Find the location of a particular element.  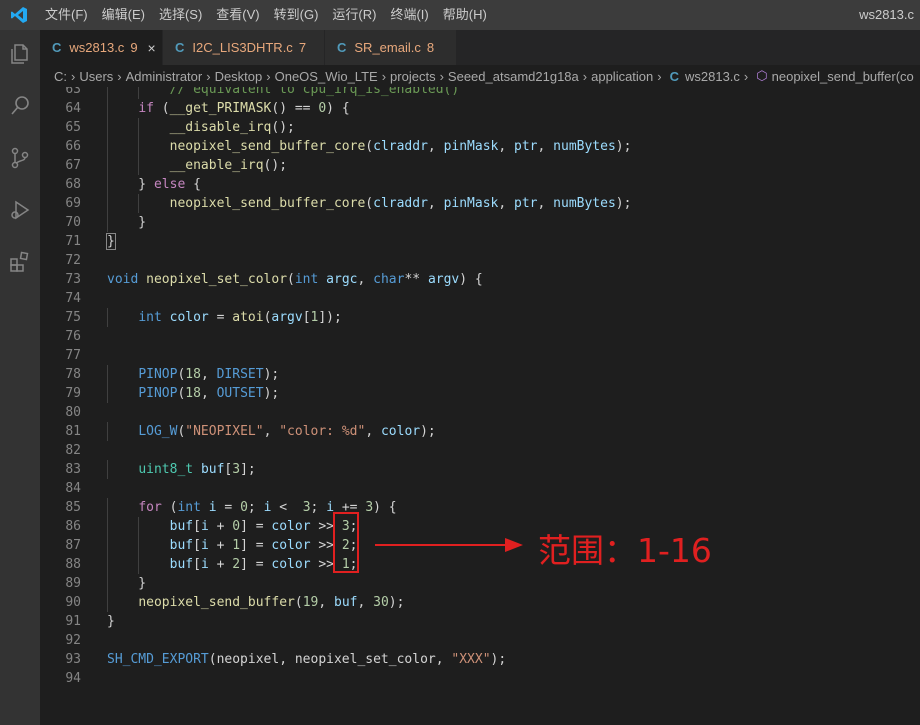

code-line: 63 // equivalent to cpu_irq_is_enabled() is located at coordinates (480, 93).